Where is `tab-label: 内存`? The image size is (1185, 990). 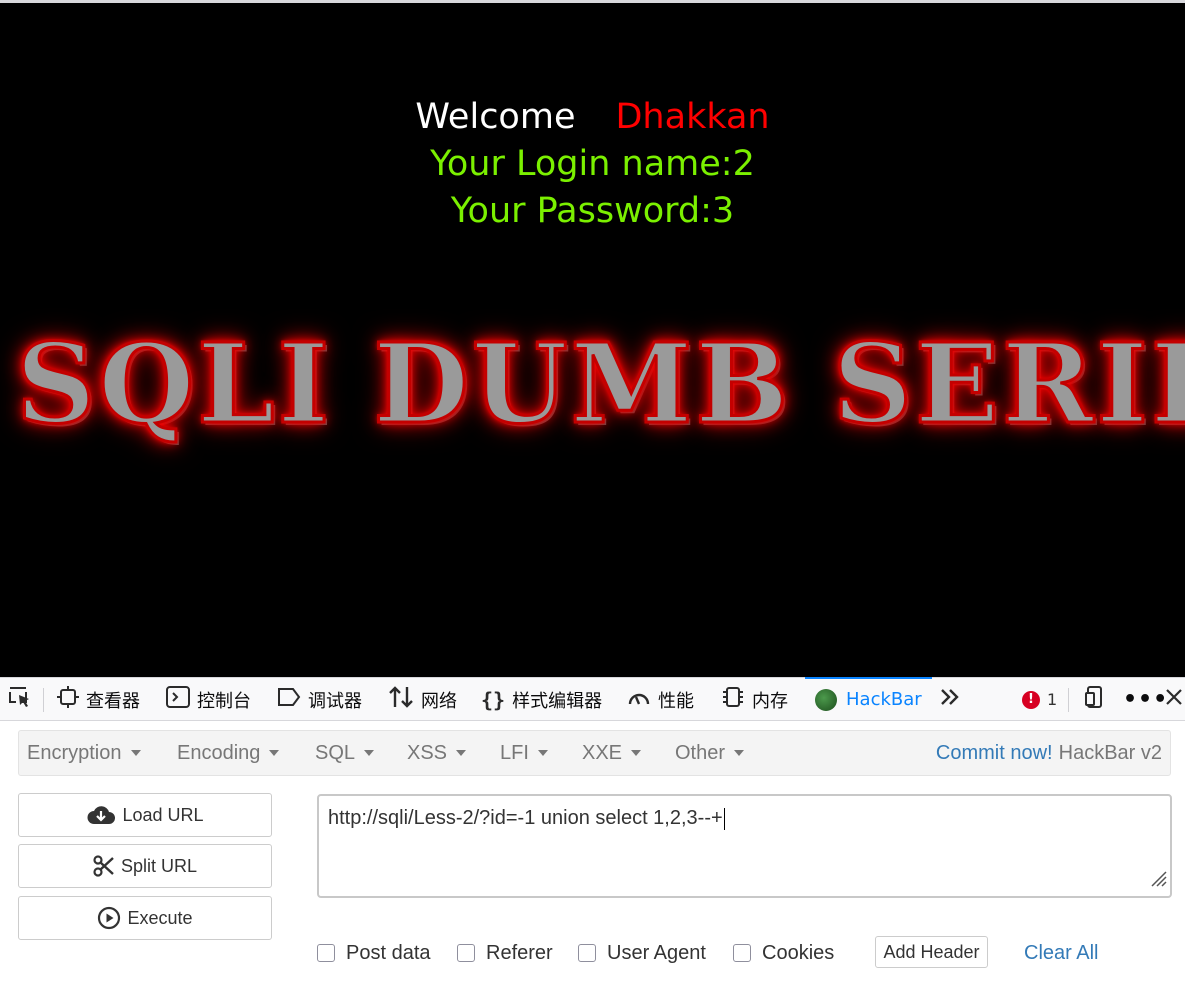 tab-label: 内存 is located at coordinates (770, 701).